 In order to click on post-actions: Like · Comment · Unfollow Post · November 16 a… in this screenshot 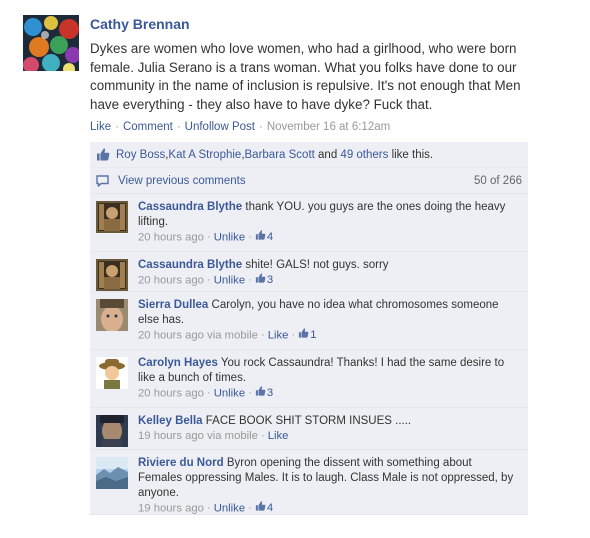, I will do `click(240, 127)`.